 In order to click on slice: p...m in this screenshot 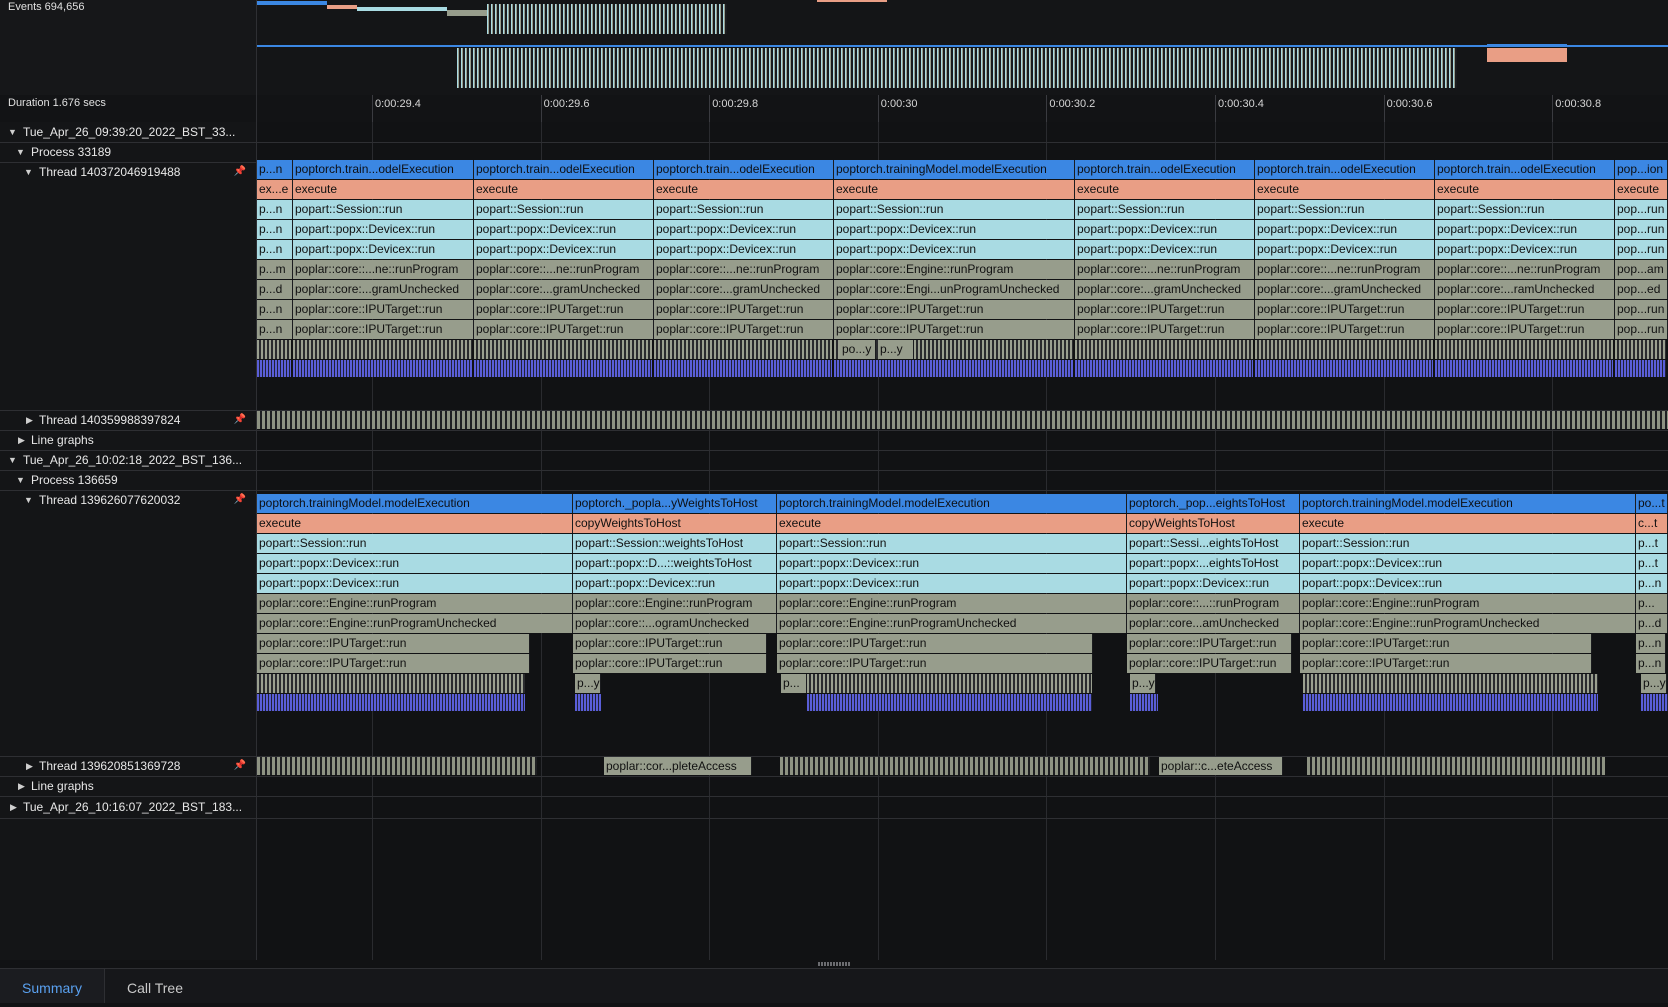, I will do `click(275, 269)`.